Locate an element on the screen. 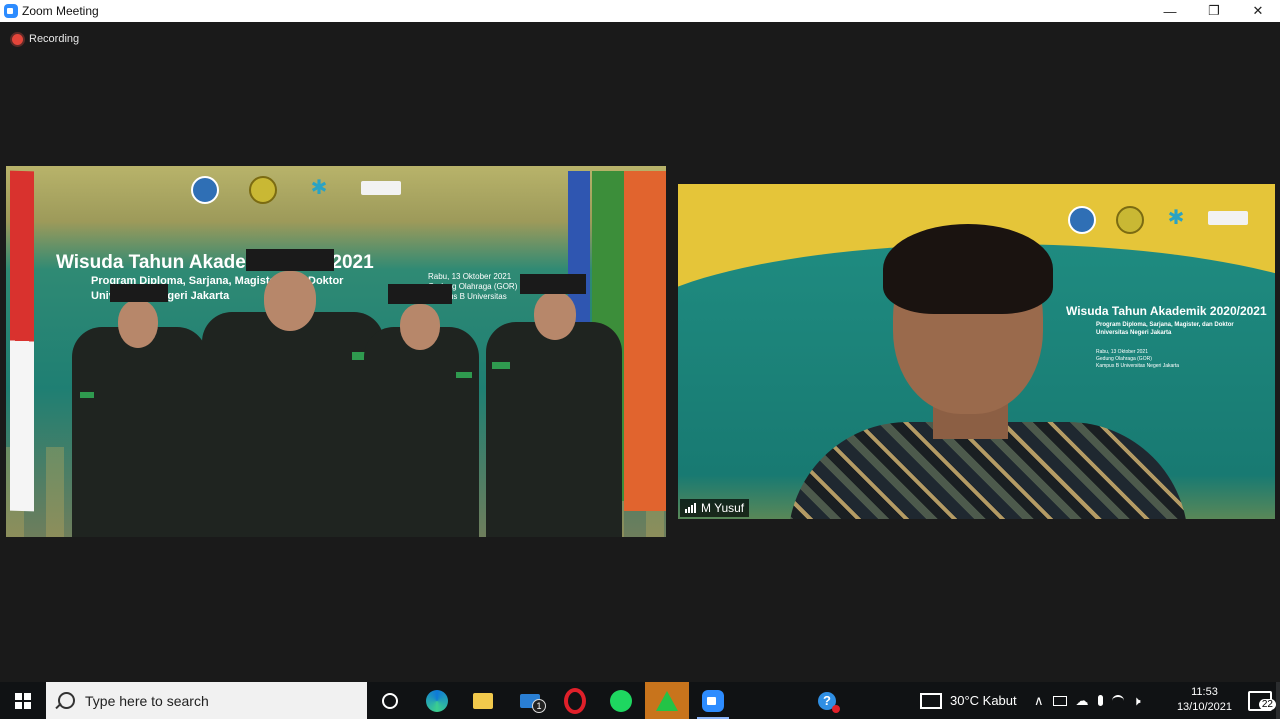 This screenshot has width=1280, height=719. start-button is located at coordinates (23, 700).